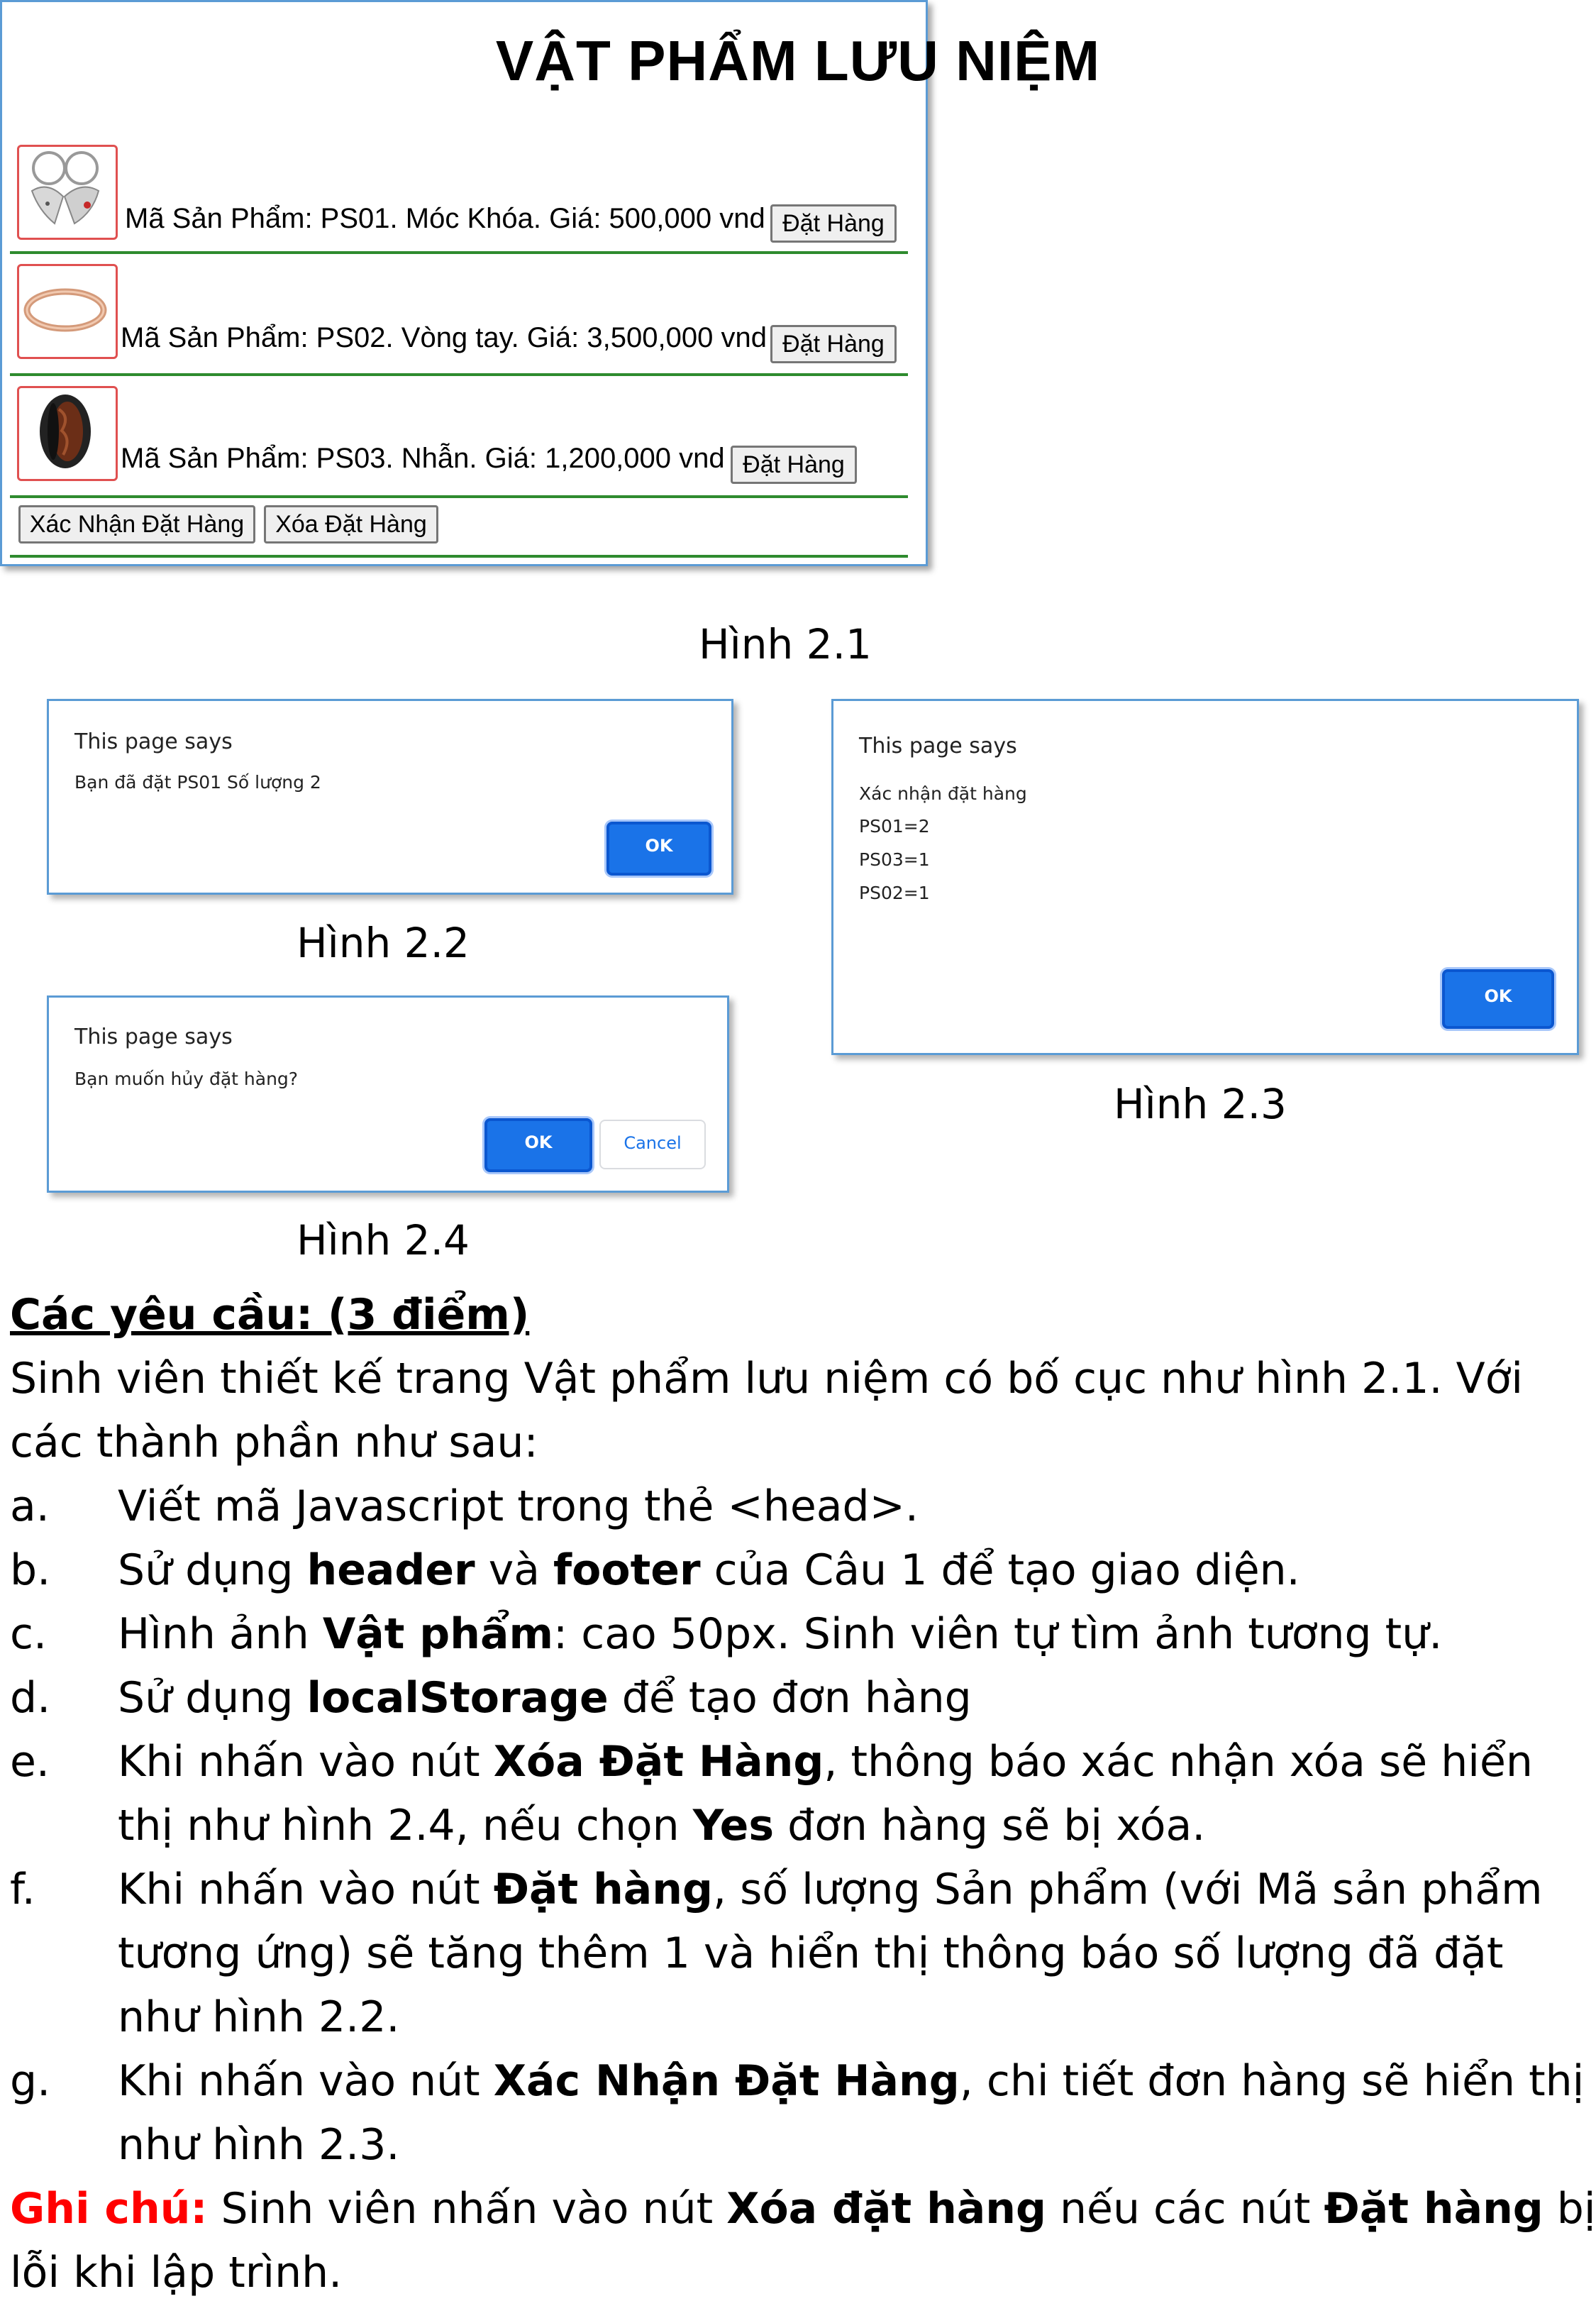  What do you see at coordinates (514, 1570) in the screenshot?
I see `item-b-text: và` at bounding box center [514, 1570].